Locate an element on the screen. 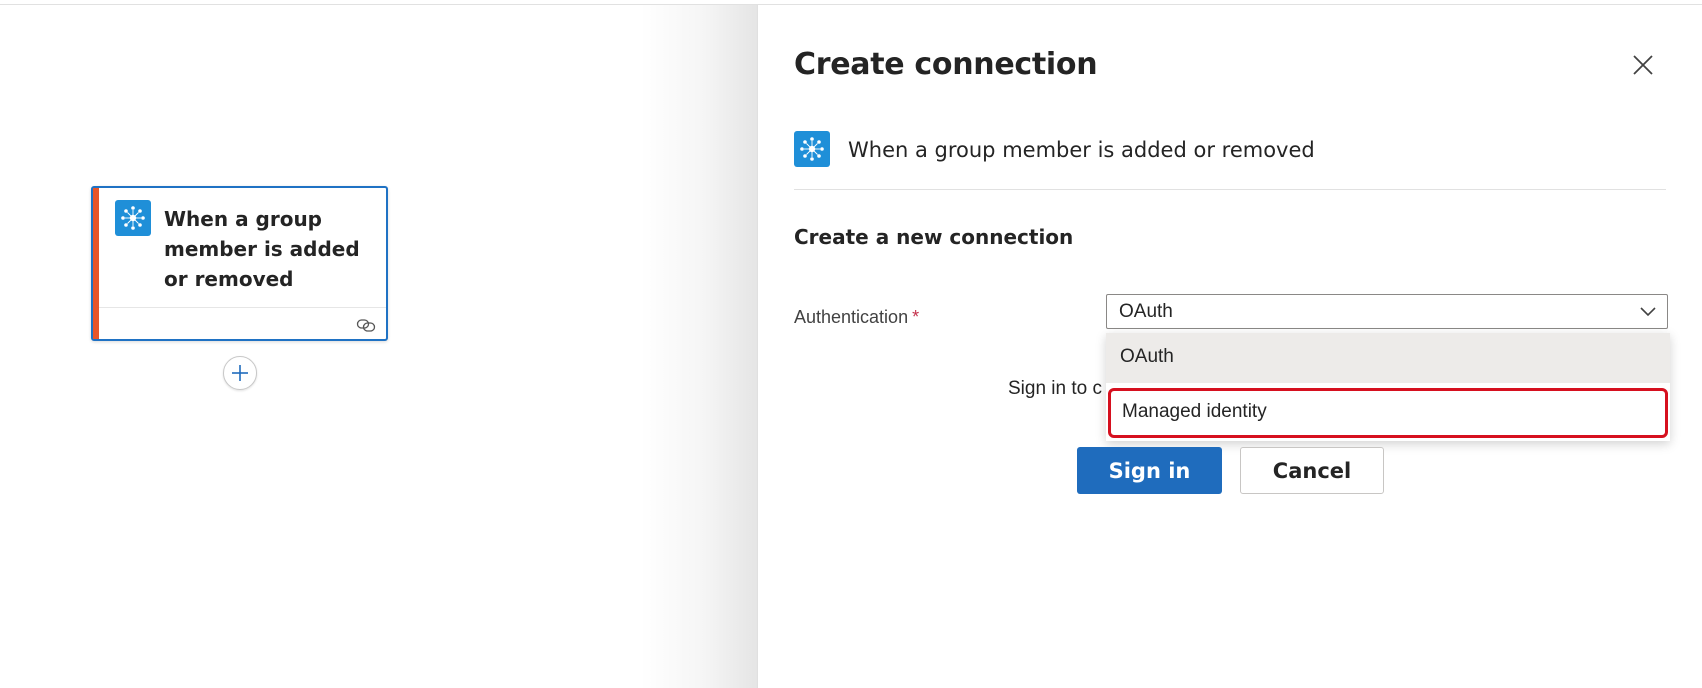 This screenshot has height=688, width=1702. authentication-options-list: OAuth Managed identity is located at coordinates (1388, 387).